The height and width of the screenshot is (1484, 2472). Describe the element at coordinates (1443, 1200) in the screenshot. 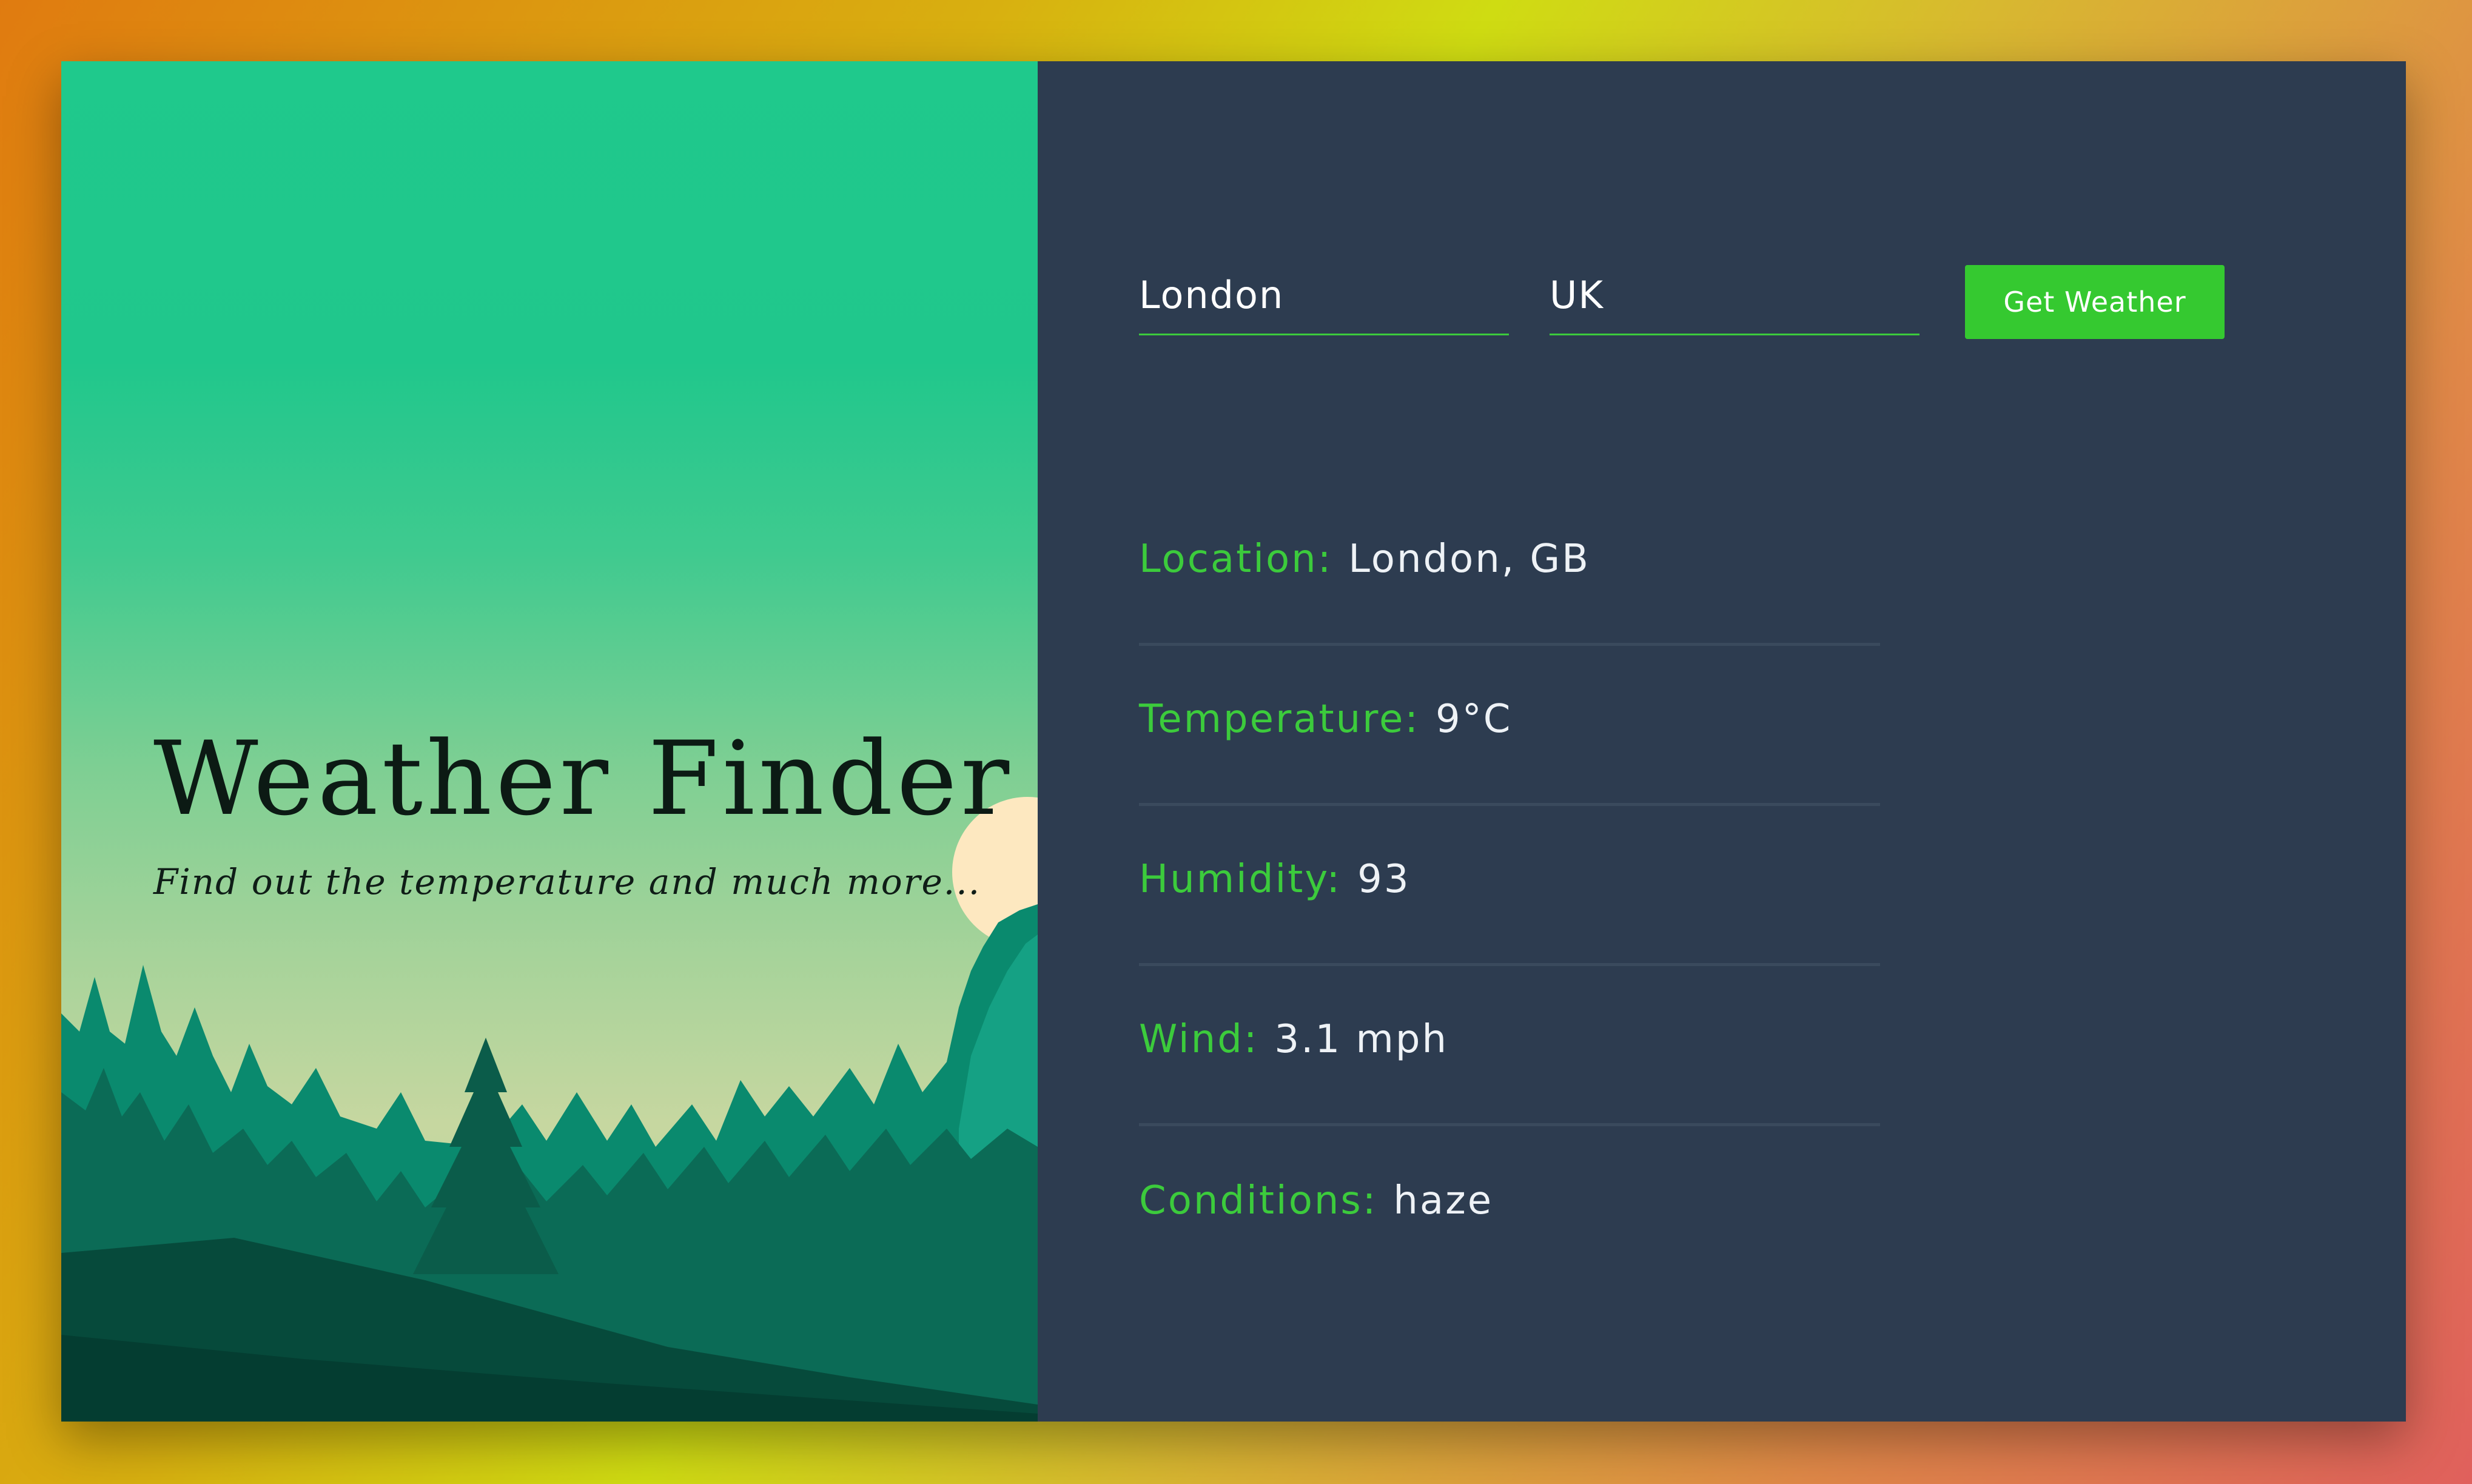

I see `conditions-value: haze` at that location.